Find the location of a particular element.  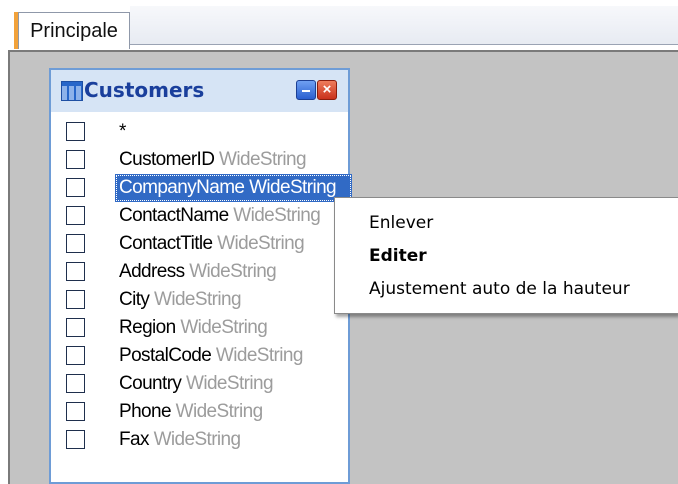

field-label: Region WideString is located at coordinates (193, 328).